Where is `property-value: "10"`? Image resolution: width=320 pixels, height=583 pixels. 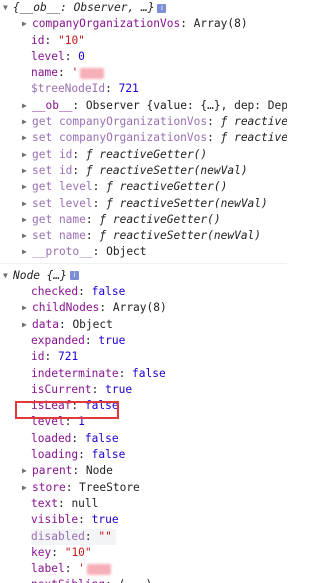
property-value: "10" is located at coordinates (71, 40).